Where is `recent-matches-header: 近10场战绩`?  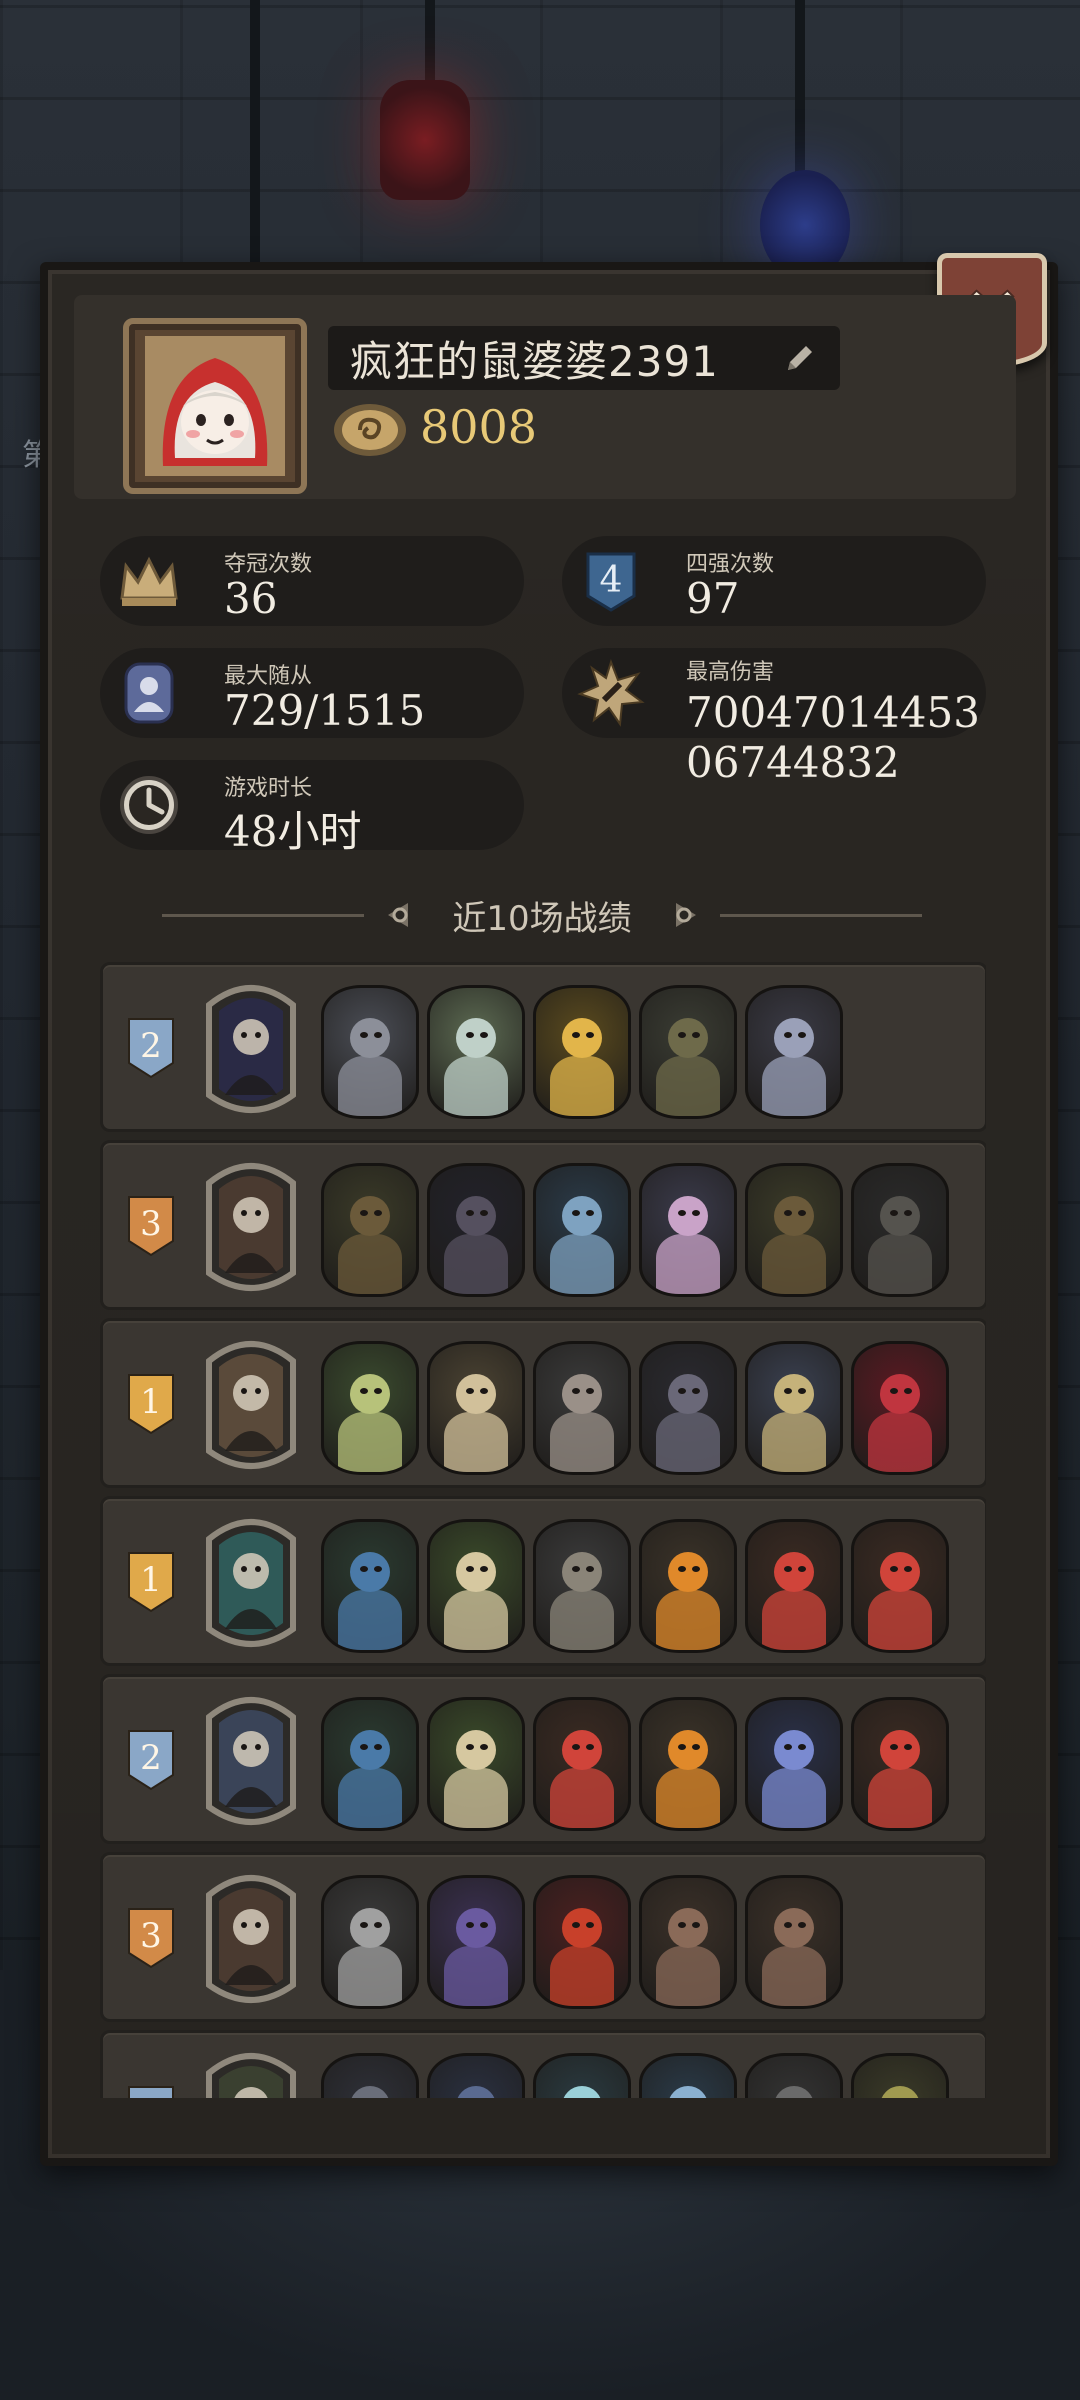 recent-matches-header: 近10场战绩 is located at coordinates (542, 915).